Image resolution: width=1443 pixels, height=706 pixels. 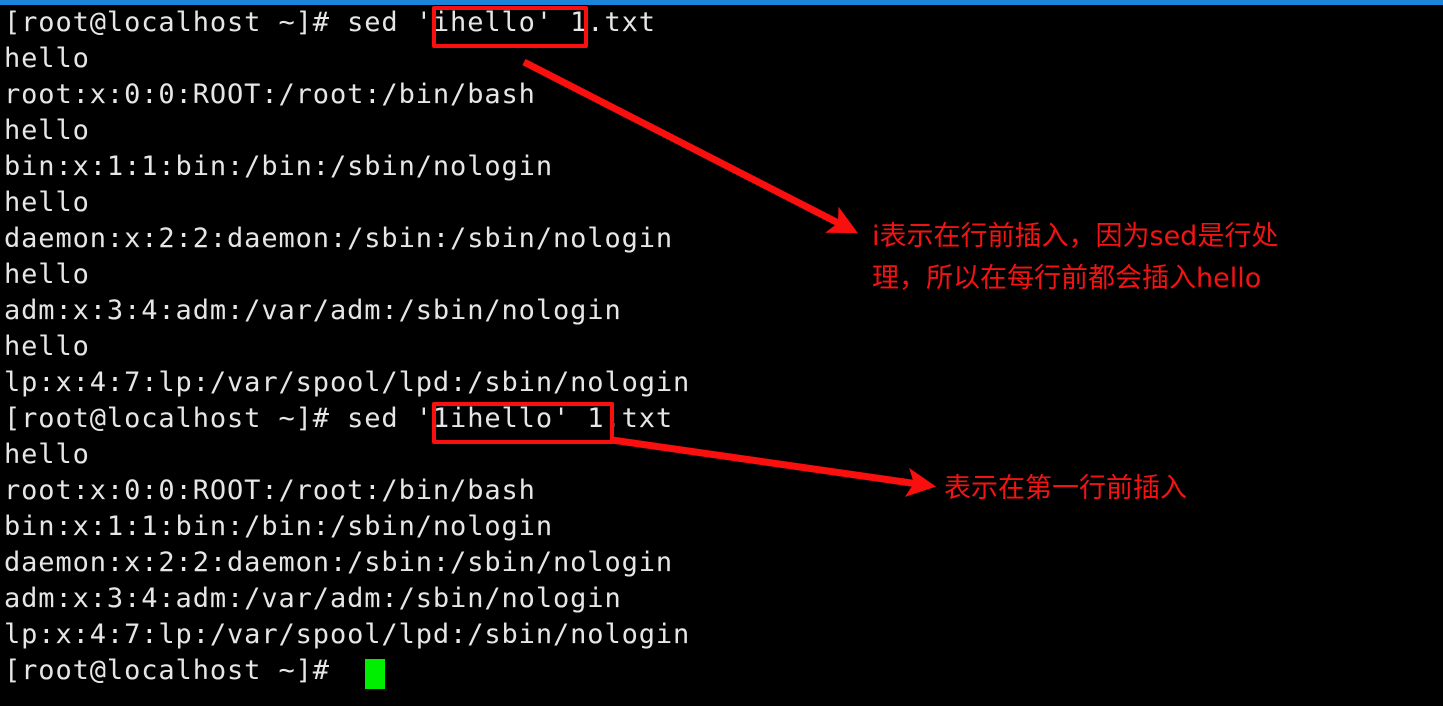 What do you see at coordinates (339, 418) in the screenshot?
I see `terminal-line: [root@localhost ~]# sed '1ihello' 1.txt` at bounding box center [339, 418].